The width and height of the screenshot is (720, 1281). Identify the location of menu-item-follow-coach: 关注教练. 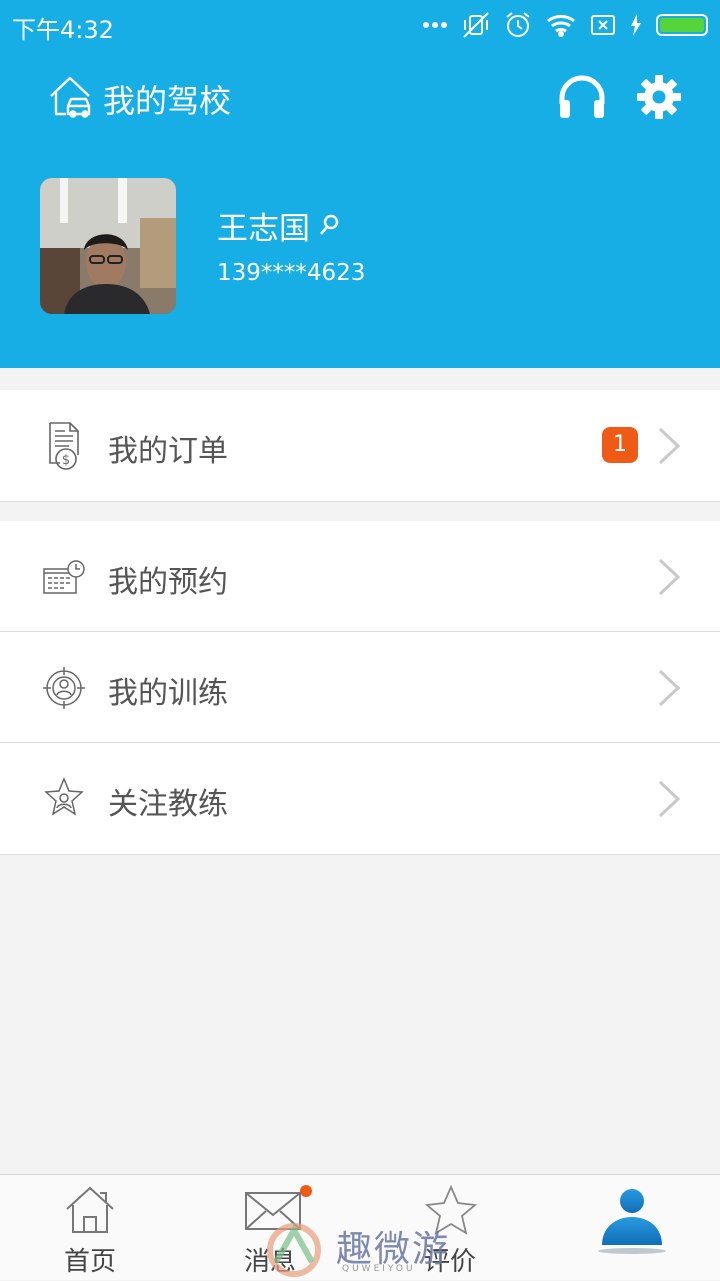
(360, 798).